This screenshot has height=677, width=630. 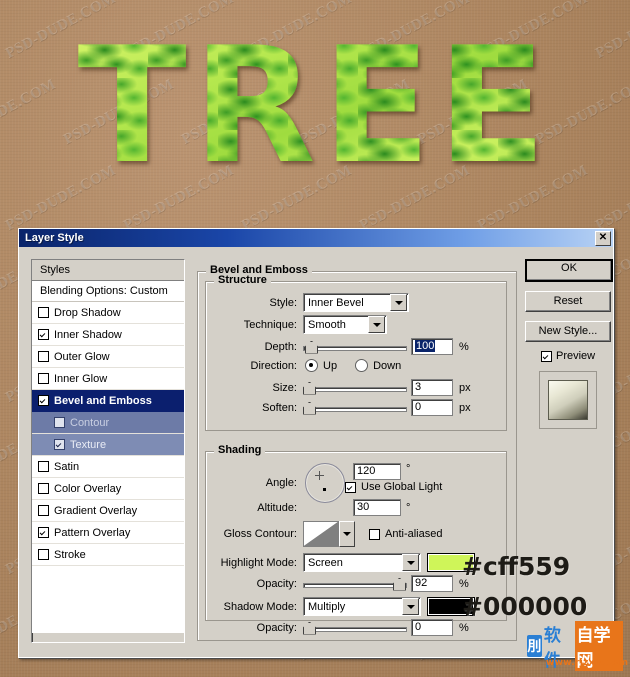 What do you see at coordinates (377, 507) in the screenshot?
I see `altitude-input: 30` at bounding box center [377, 507].